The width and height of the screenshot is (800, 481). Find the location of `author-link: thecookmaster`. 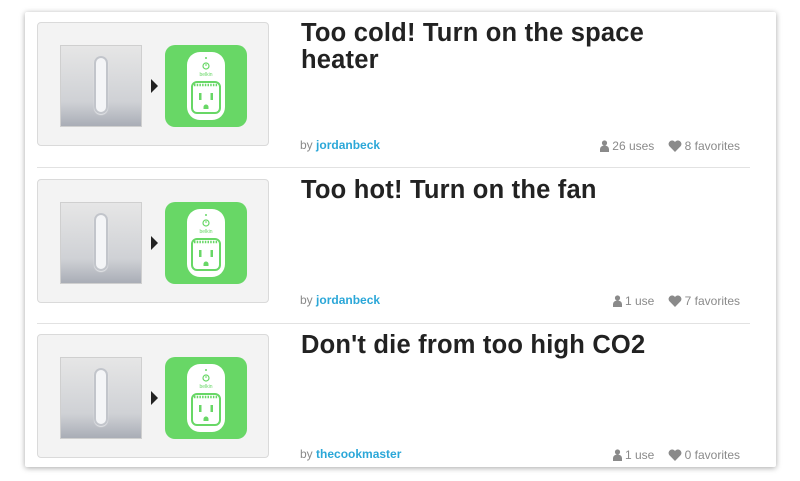

author-link: thecookmaster is located at coordinates (358, 454).